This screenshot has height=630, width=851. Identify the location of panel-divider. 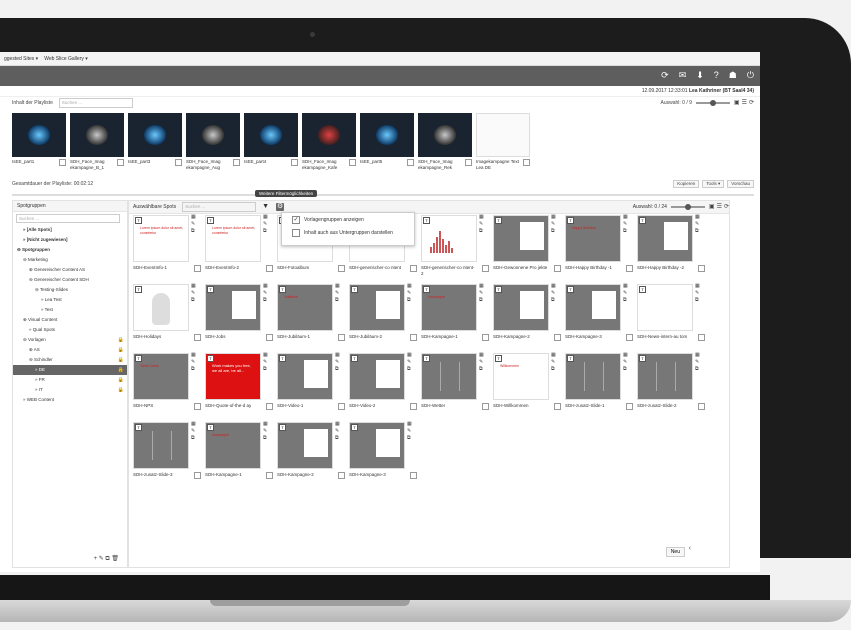
(383, 195).